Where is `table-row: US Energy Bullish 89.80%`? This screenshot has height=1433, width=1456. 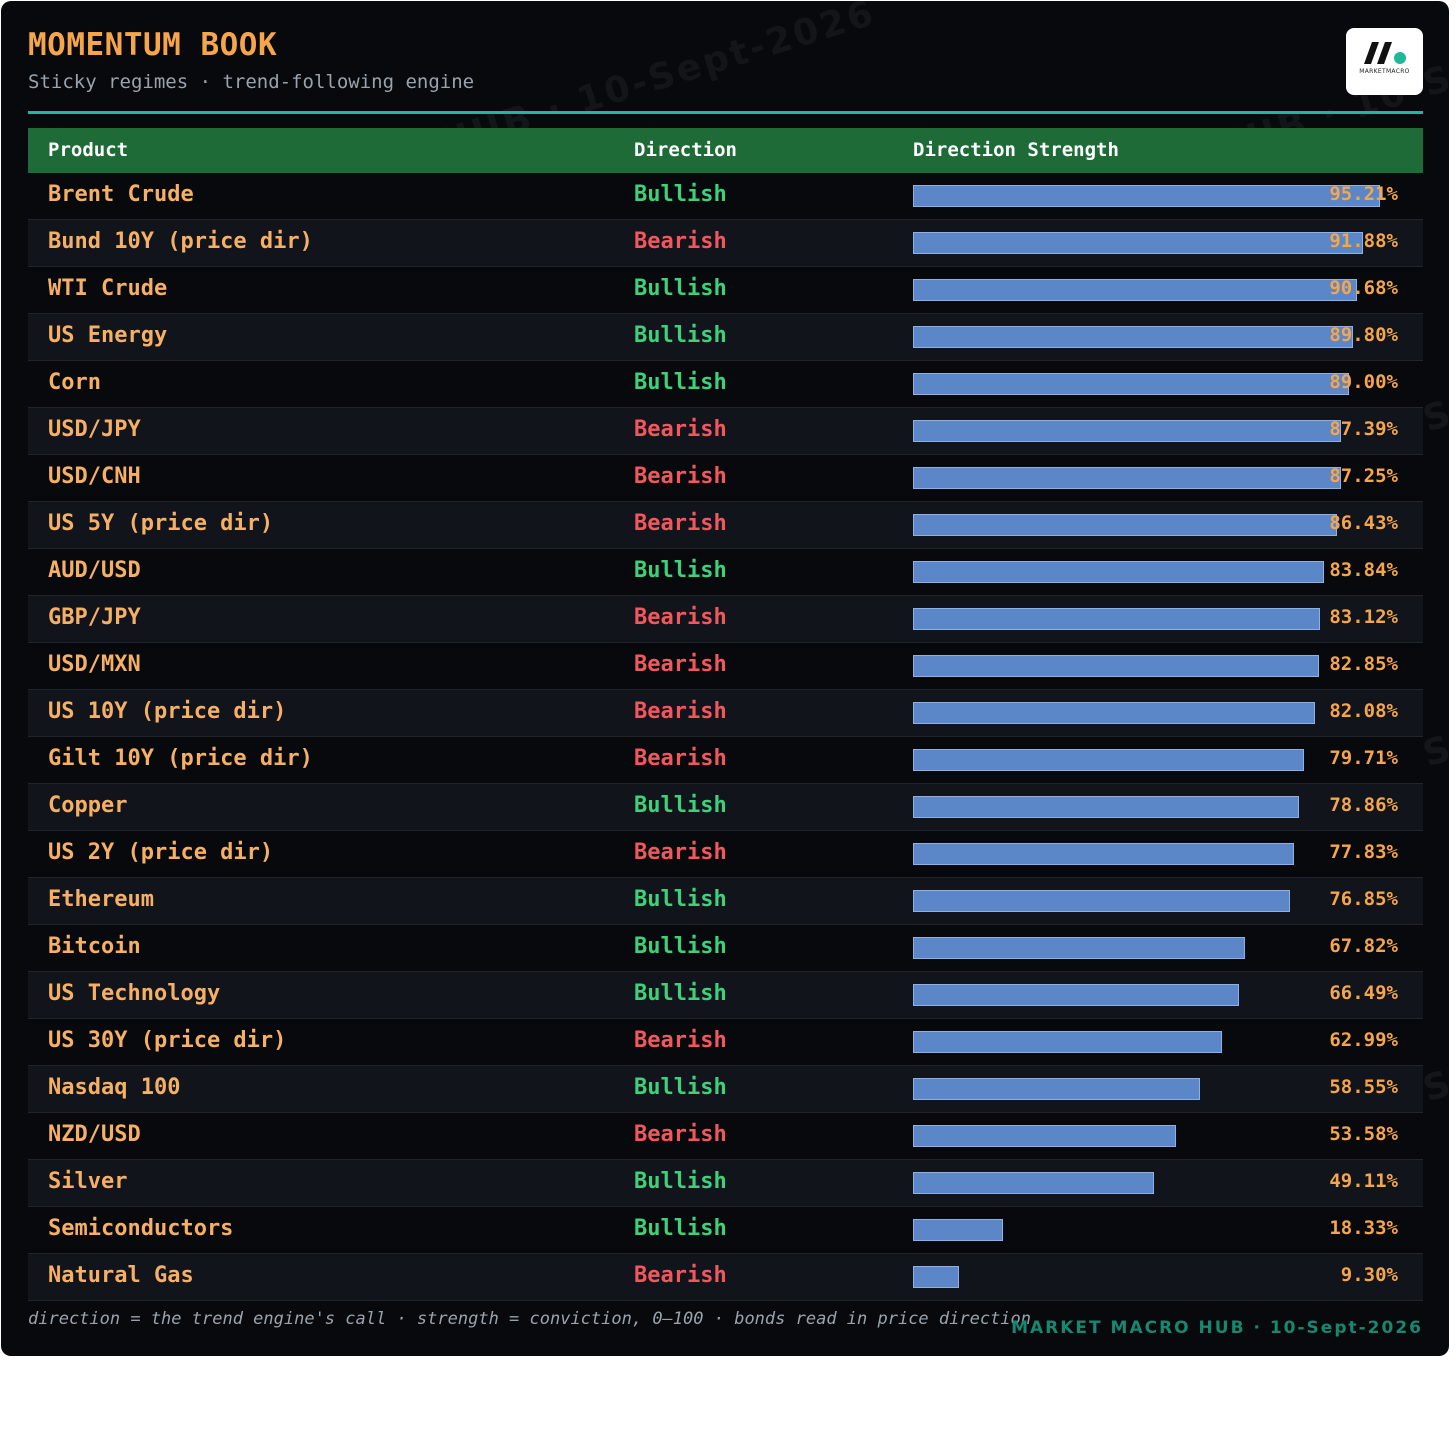 table-row: US Energy Bullish 89.80% is located at coordinates (725, 337).